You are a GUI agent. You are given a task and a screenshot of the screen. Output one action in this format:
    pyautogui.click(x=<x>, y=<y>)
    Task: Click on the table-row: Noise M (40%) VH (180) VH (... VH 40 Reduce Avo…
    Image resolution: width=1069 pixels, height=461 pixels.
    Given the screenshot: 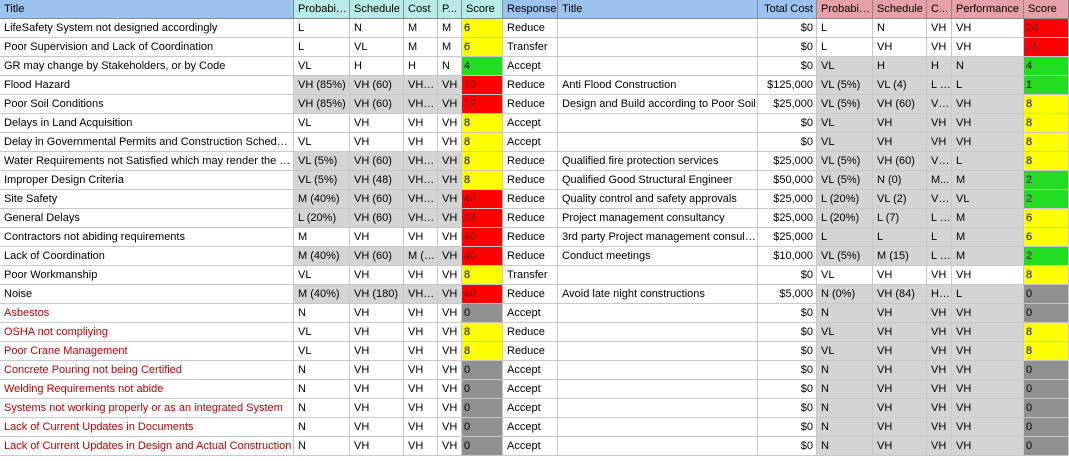 What is the action you would take?
    pyautogui.click(x=534, y=294)
    